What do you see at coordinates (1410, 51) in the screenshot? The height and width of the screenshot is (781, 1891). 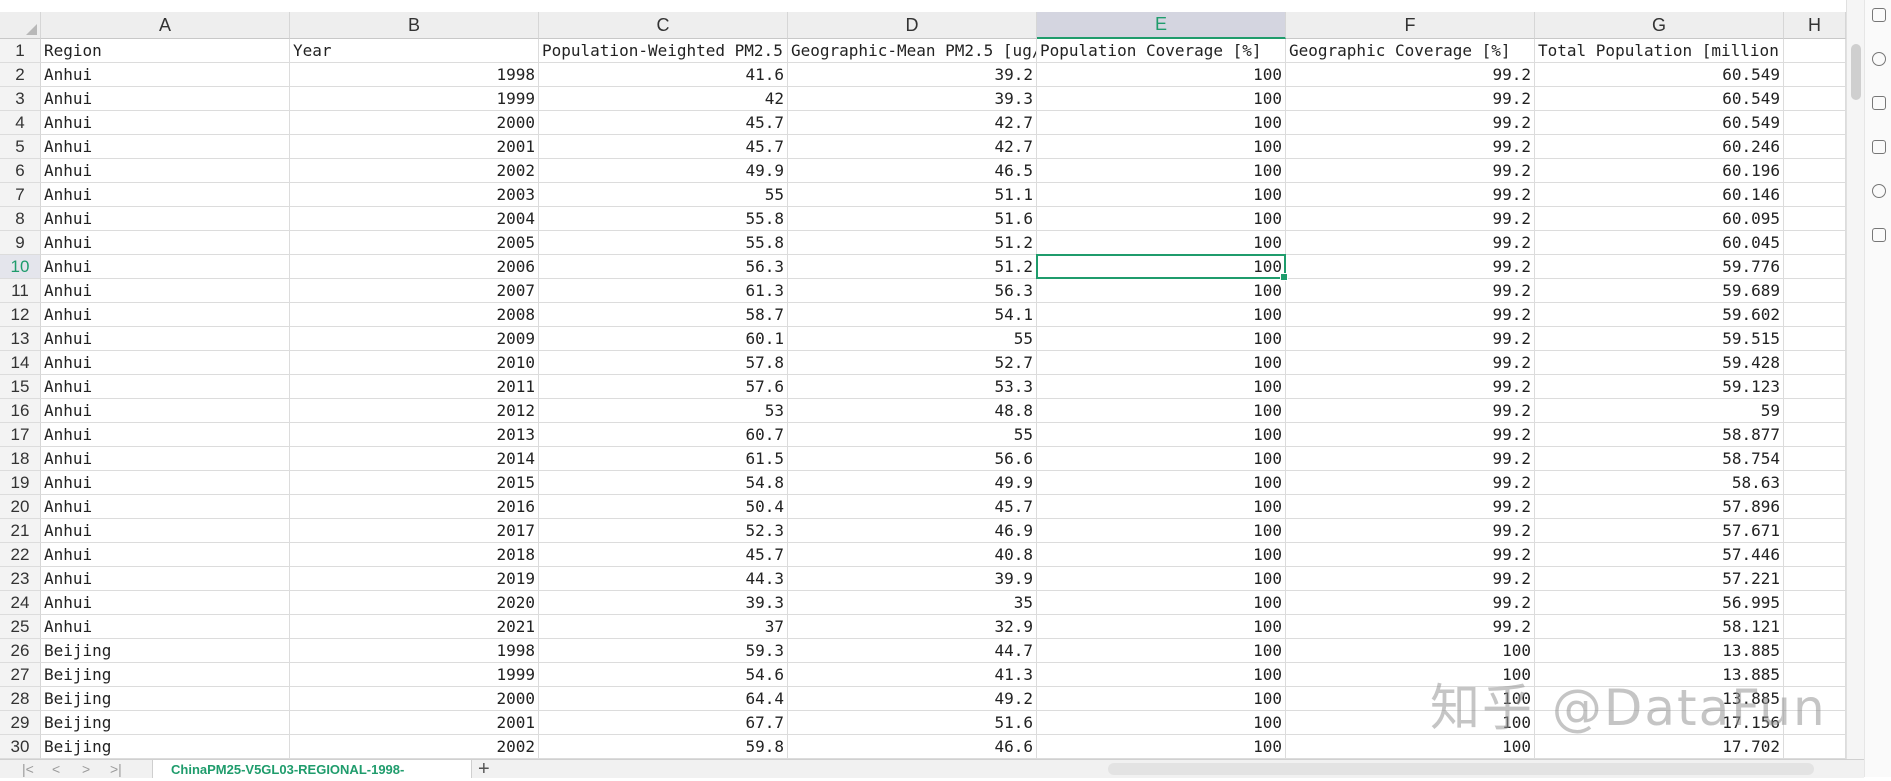 I see `header-cell: Geographic Coverage [%]` at bounding box center [1410, 51].